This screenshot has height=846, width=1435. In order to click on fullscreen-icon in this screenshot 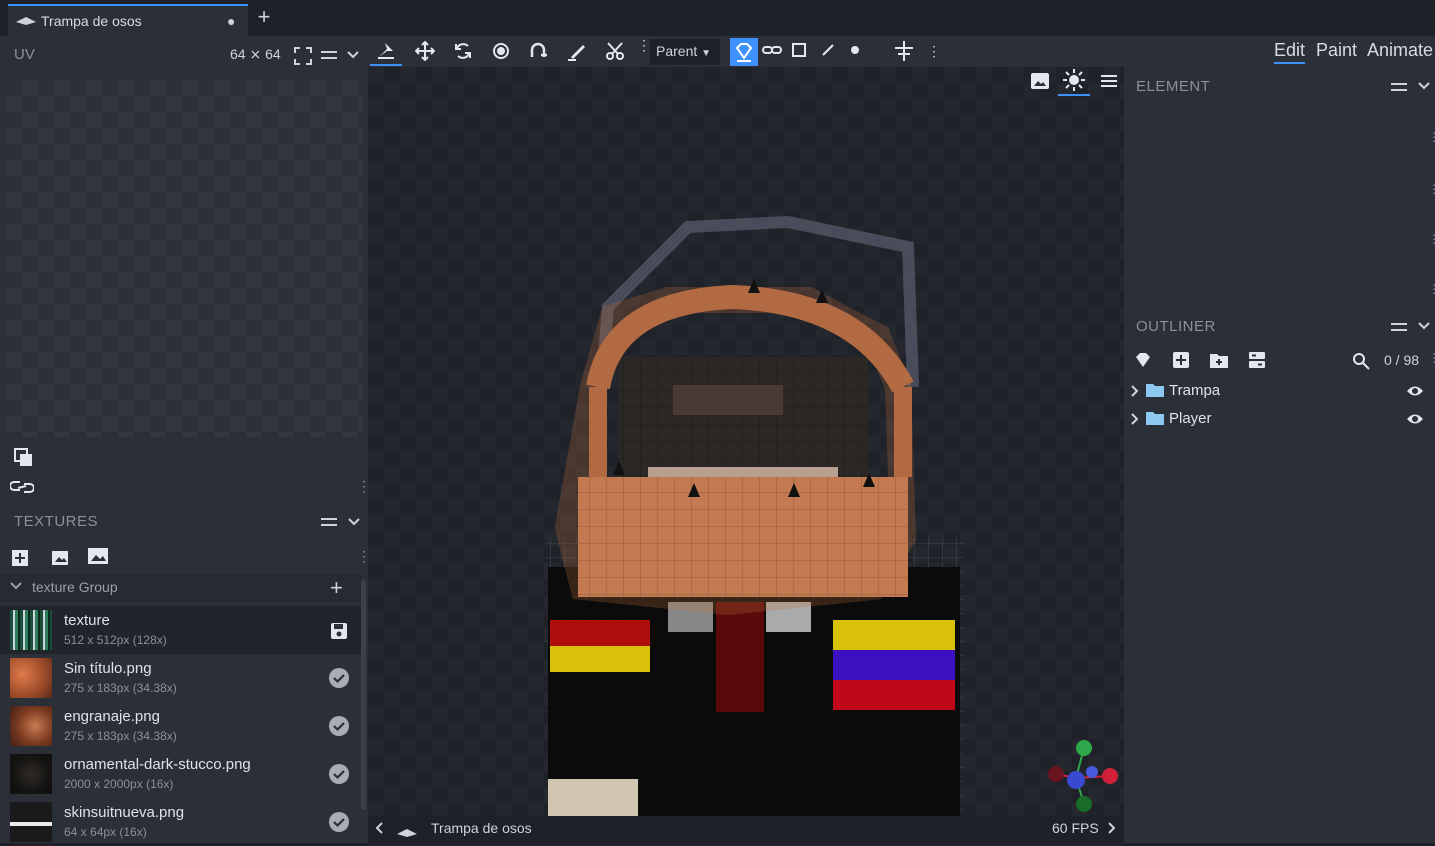, I will do `click(303, 56)`.